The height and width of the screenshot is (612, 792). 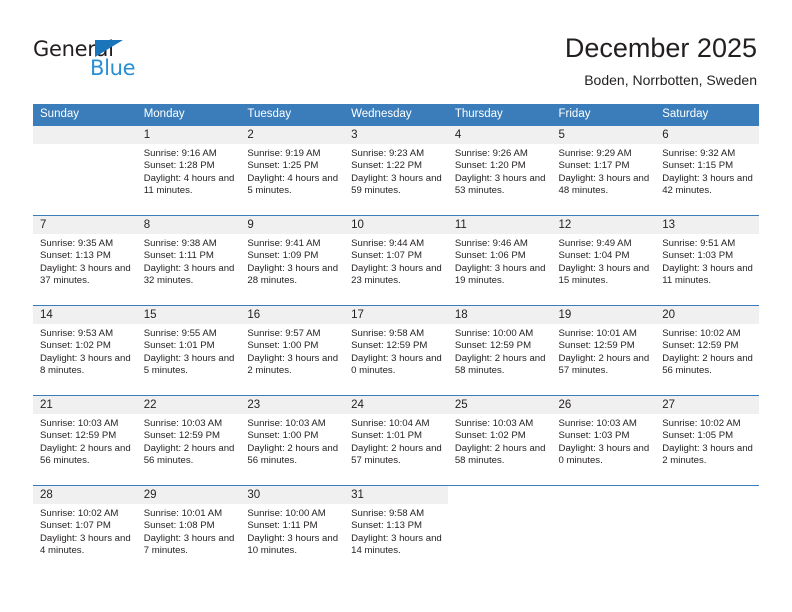 What do you see at coordinates (188, 405) in the screenshot?
I see `day-number: 22` at bounding box center [188, 405].